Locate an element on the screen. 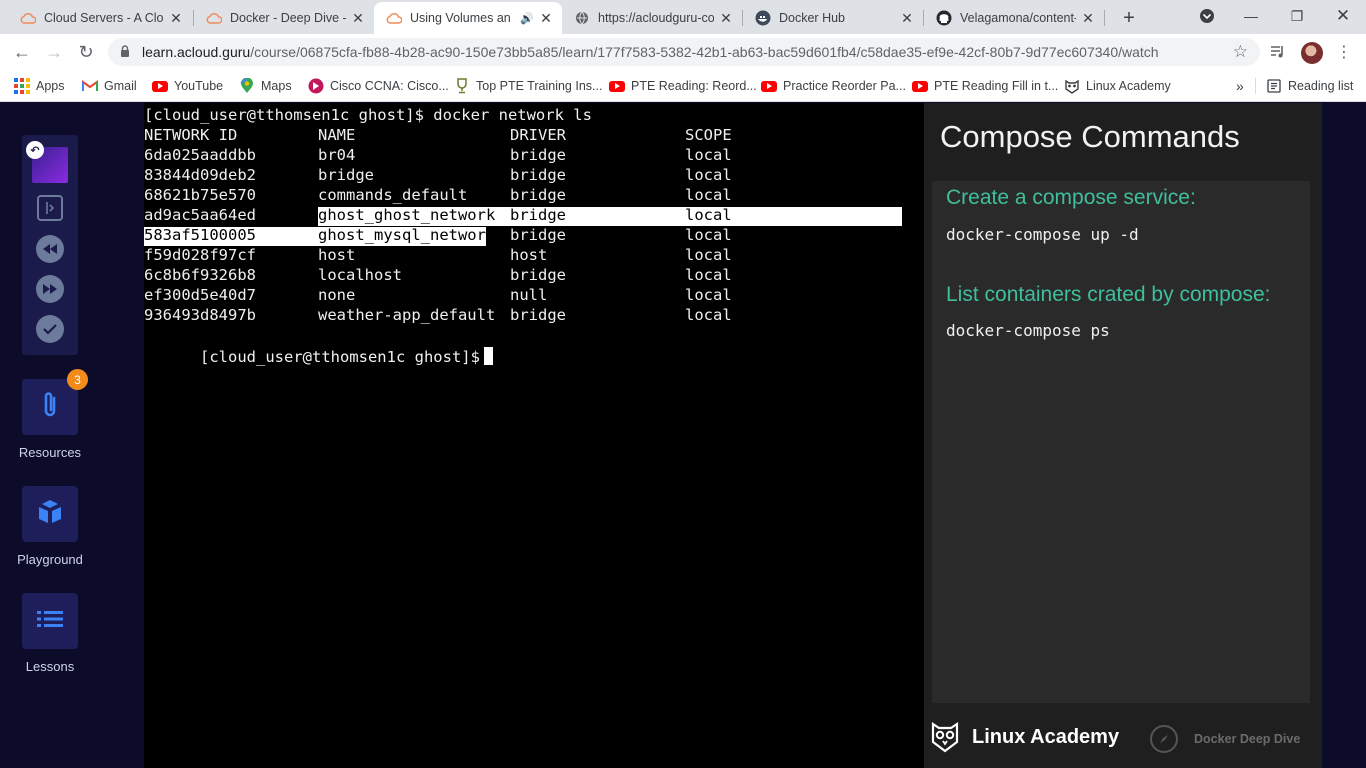 This screenshot has height=768, width=1366. tab-github: Velagamona/content- ✕ is located at coordinates (1014, 18).